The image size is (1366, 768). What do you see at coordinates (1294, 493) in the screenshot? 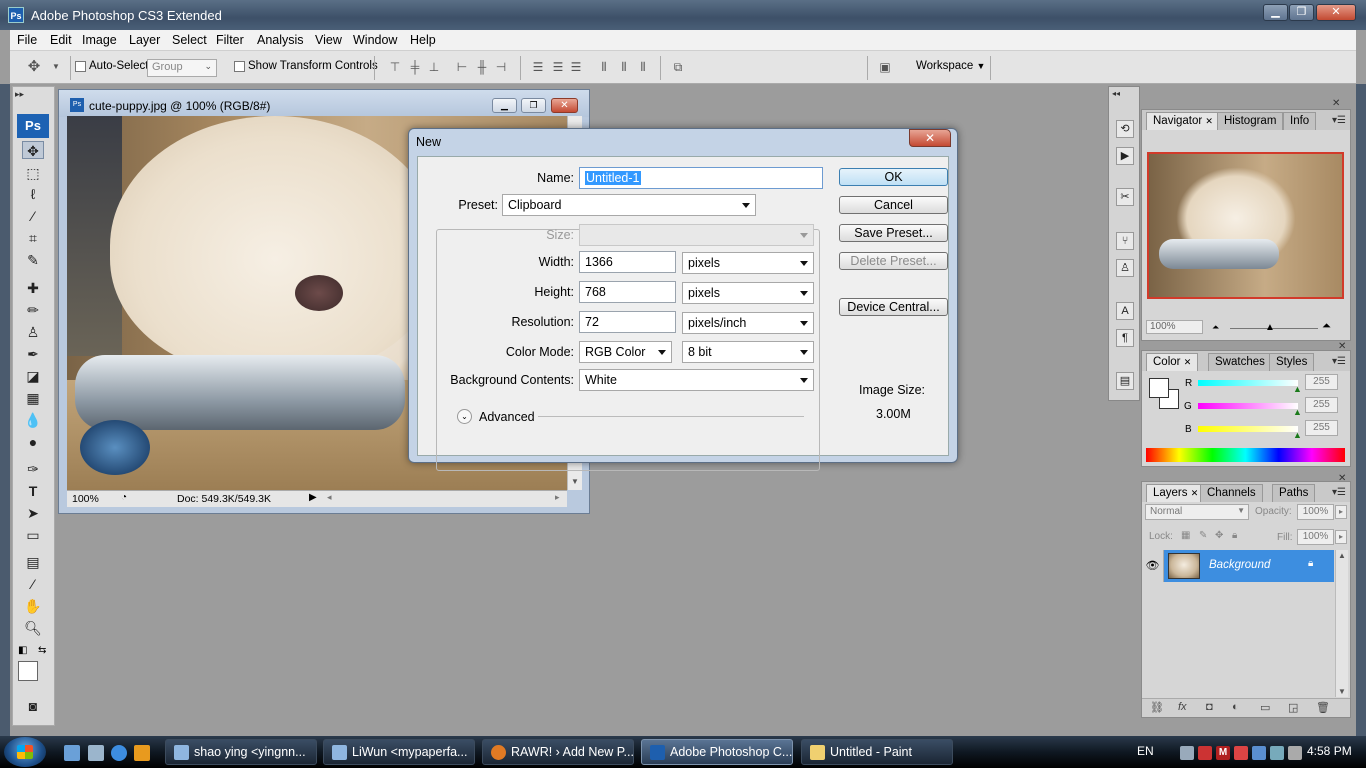
I see `tab-paths: Paths` at bounding box center [1294, 493].